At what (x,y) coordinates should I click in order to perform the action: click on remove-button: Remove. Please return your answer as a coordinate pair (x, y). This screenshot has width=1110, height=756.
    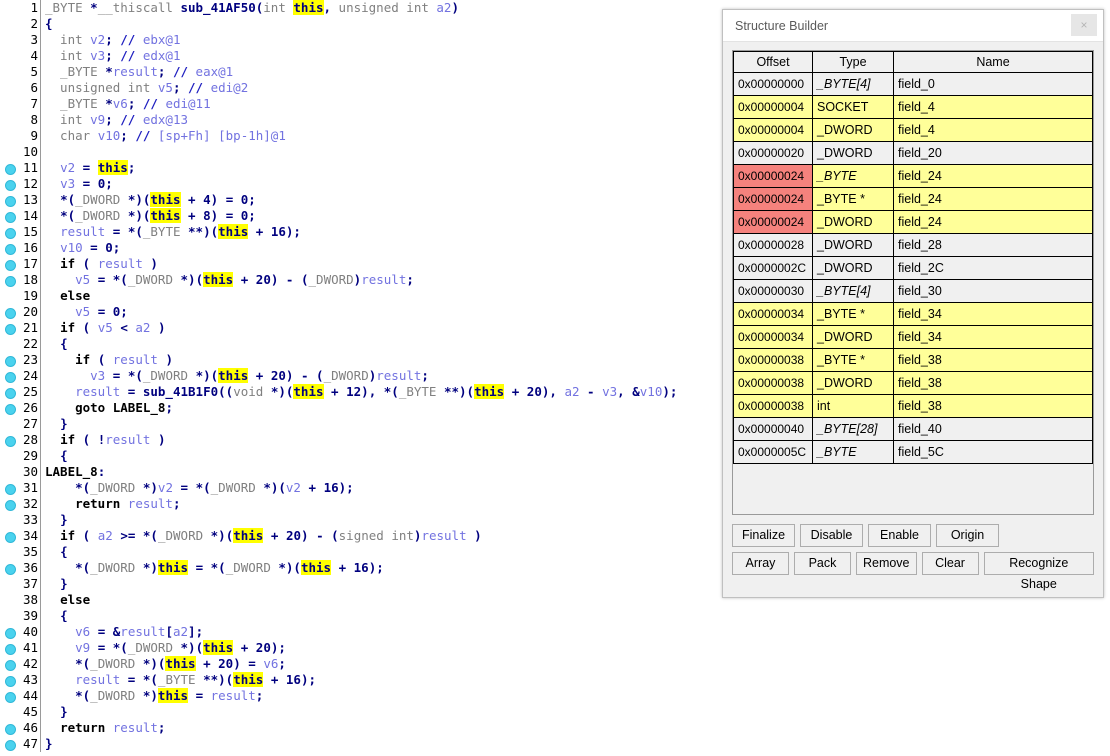
    Looking at the image, I should click on (886, 563).